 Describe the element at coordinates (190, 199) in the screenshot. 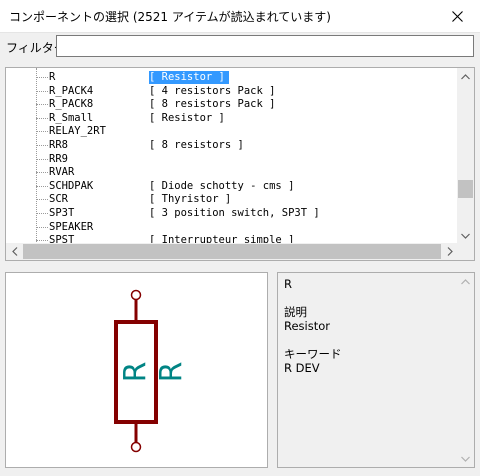

I see `component-description: [ Thyristor ]` at that location.